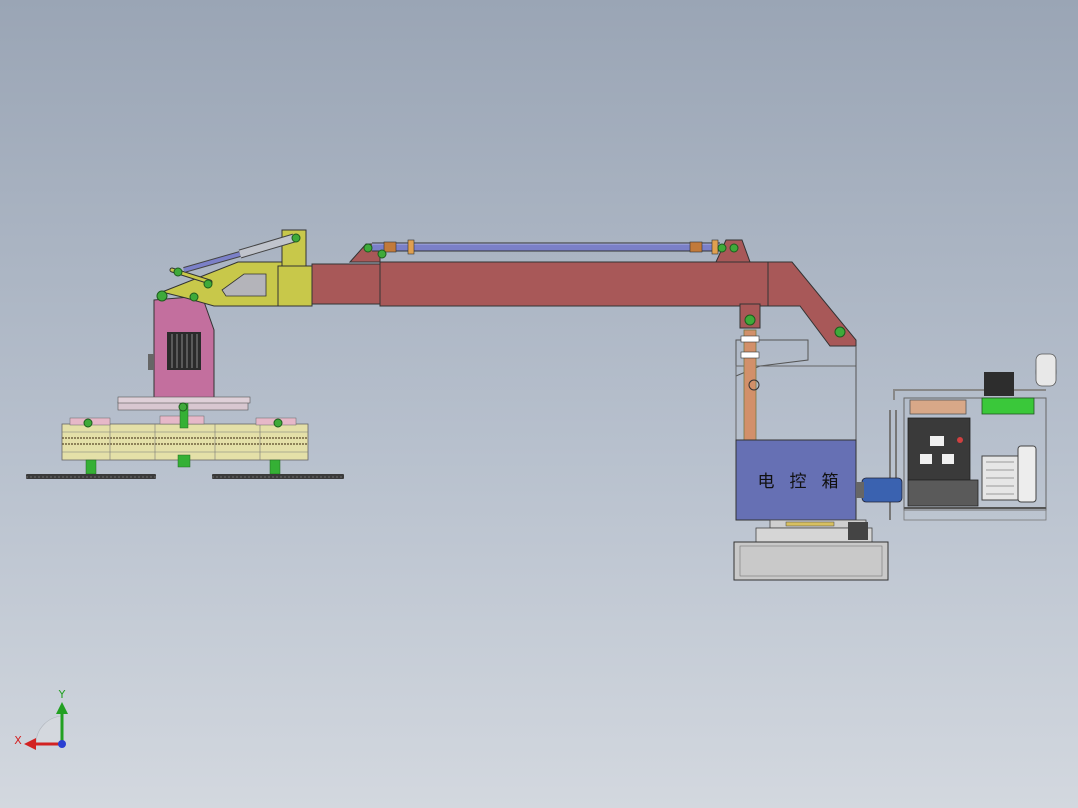 This screenshot has width=1078, height=808. I want to click on hydraulic-power-unit, so click(956, 437).